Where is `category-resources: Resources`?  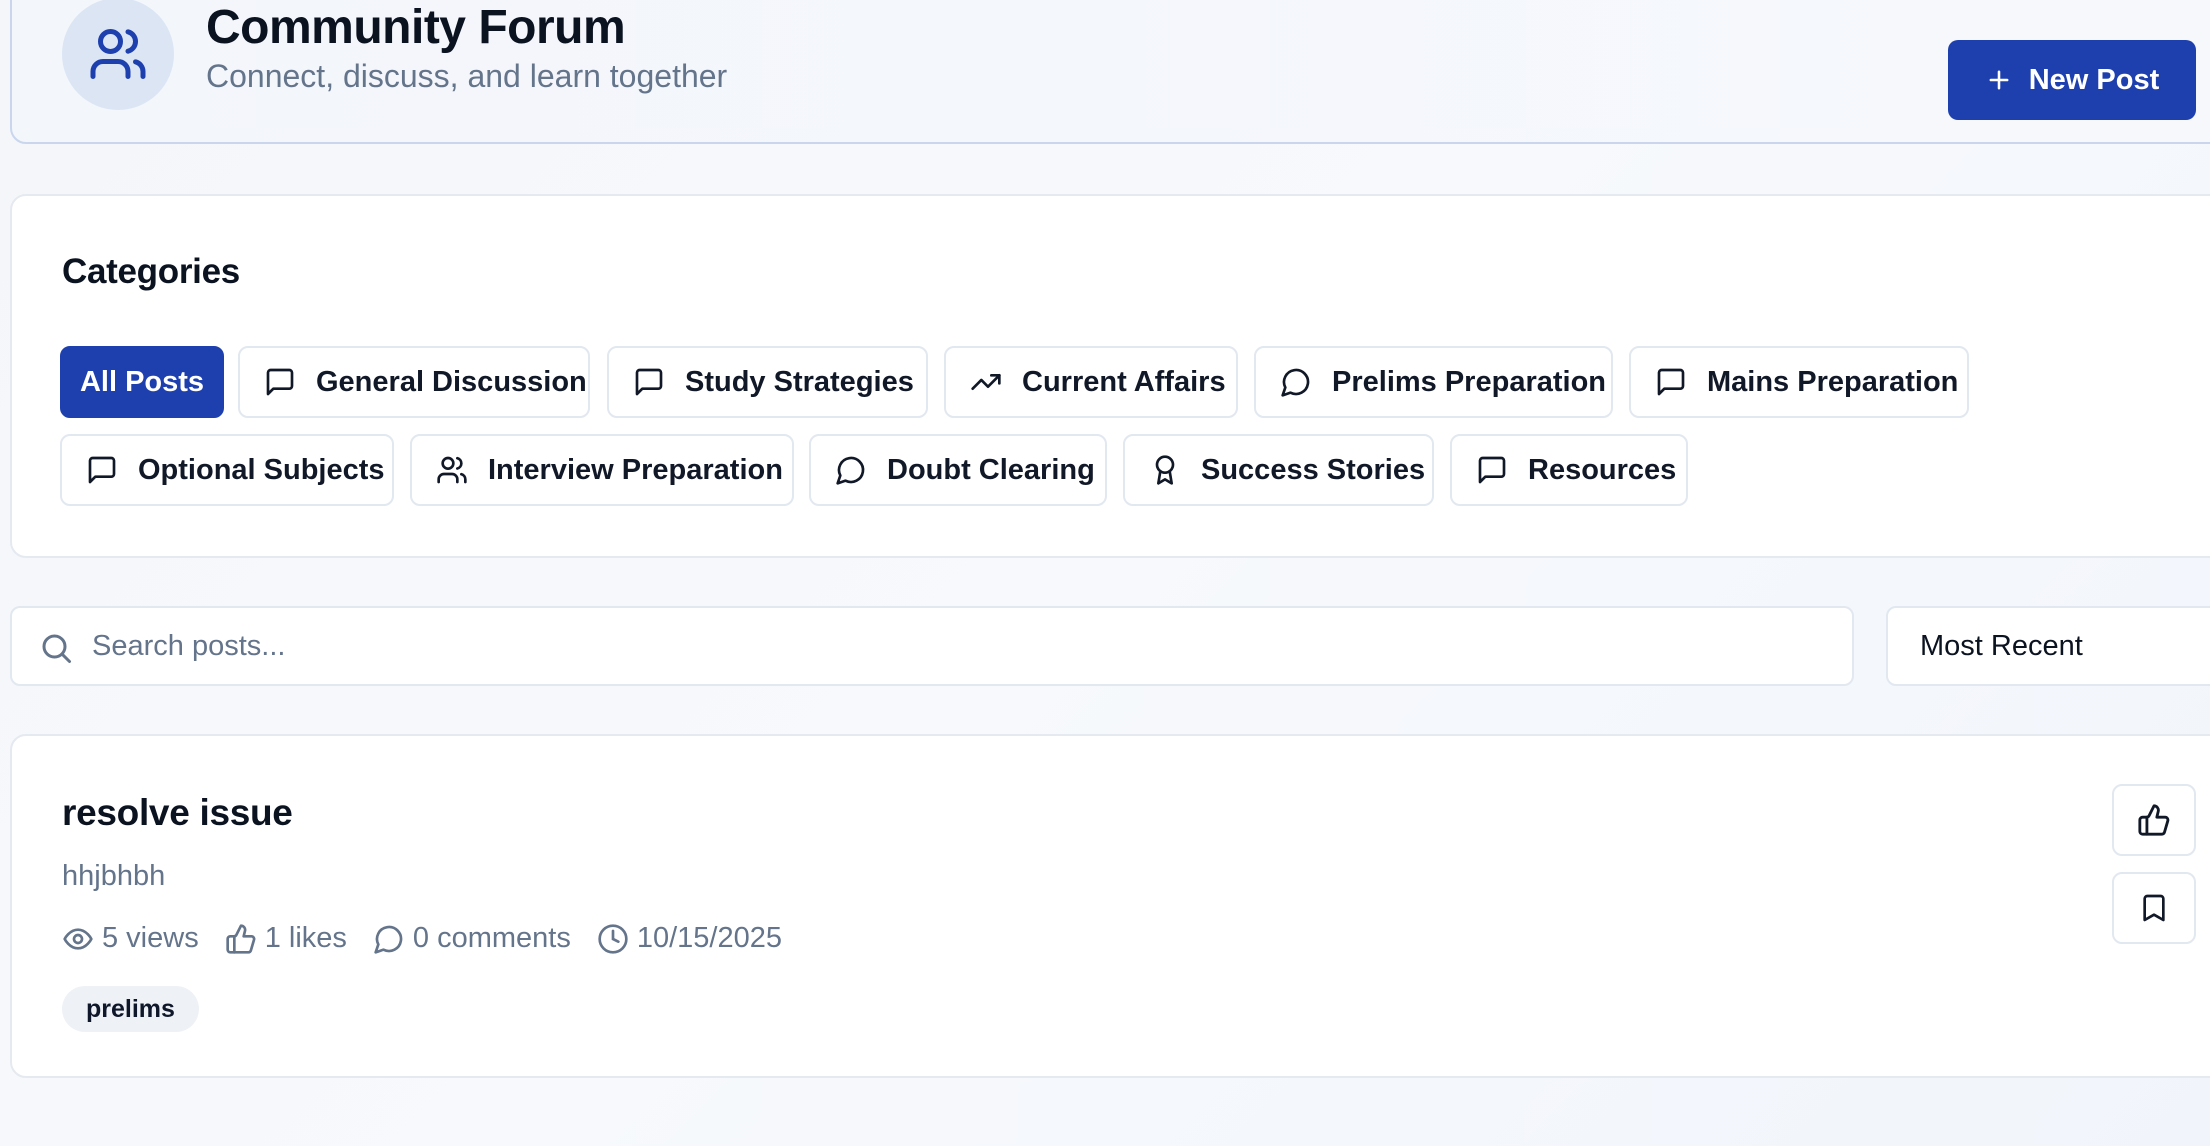 category-resources: Resources is located at coordinates (1569, 470).